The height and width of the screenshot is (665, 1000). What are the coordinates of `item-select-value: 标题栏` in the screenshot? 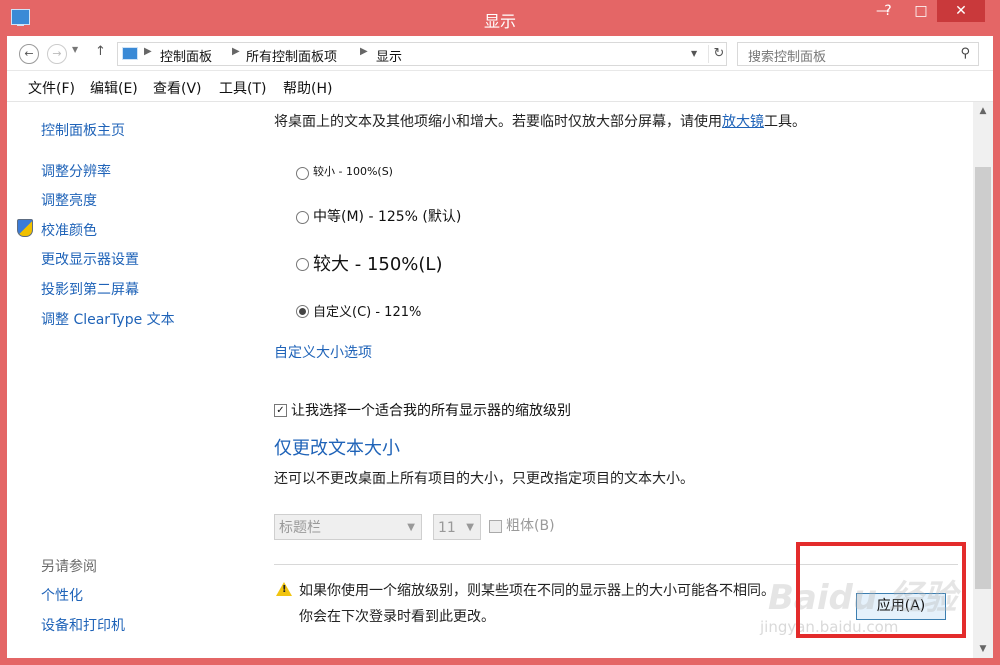 It's located at (300, 528).